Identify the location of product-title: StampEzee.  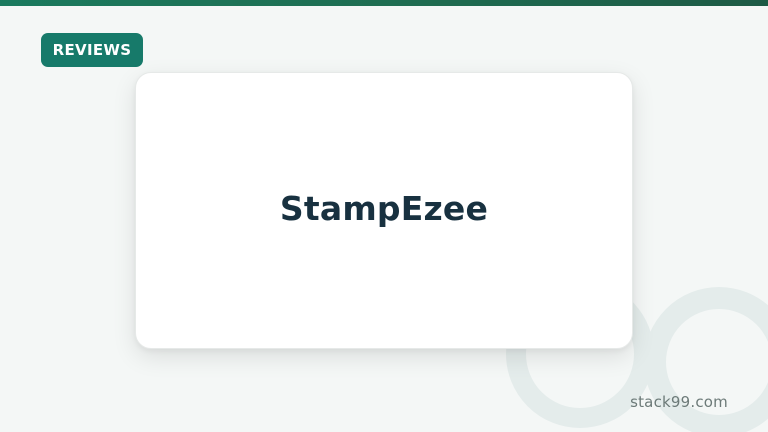
(384, 208).